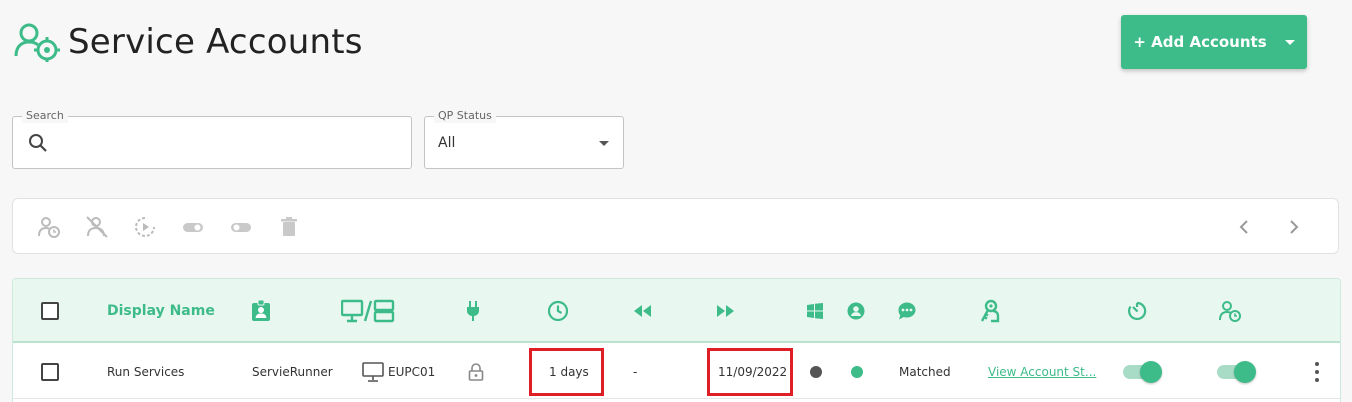 This screenshot has height=402, width=1352. I want to click on user-clock-toggle, so click(1236, 372).